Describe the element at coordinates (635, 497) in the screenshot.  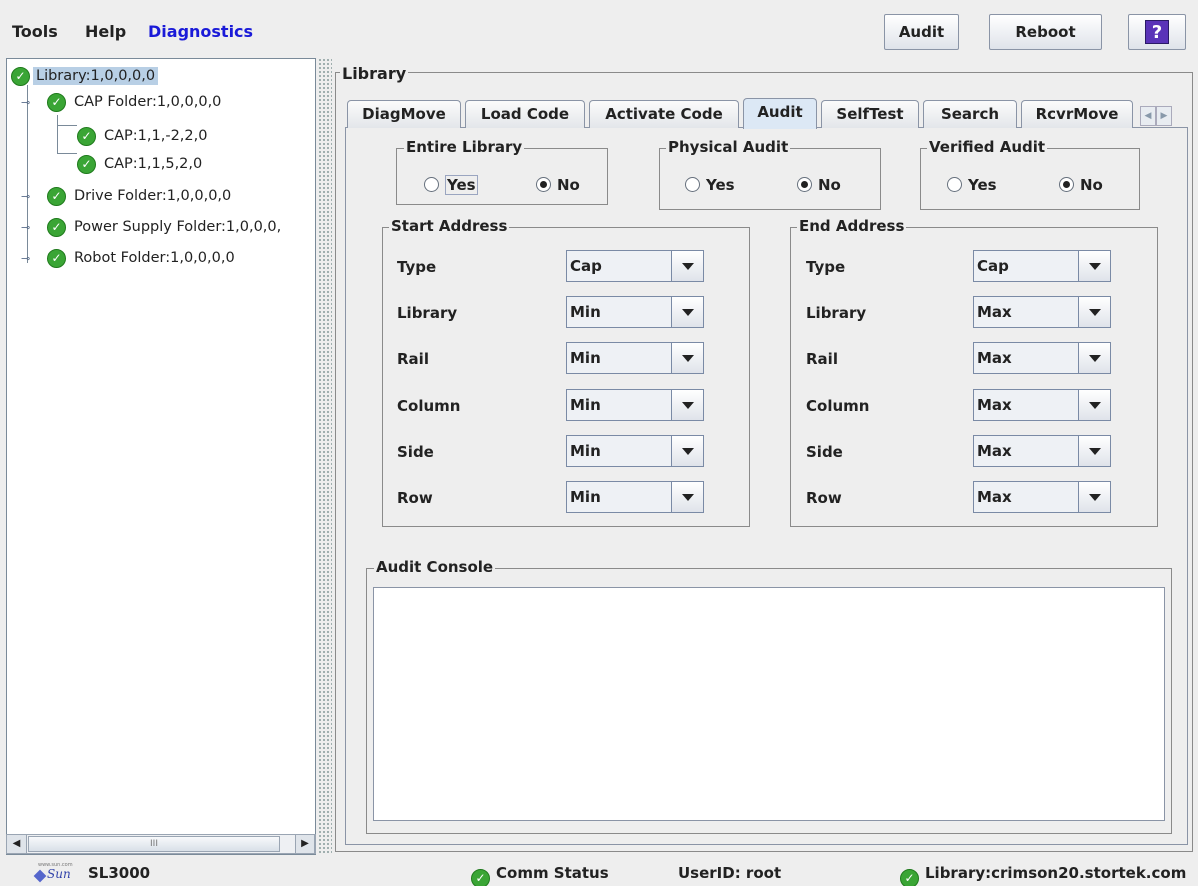
I see `start-row-select: Min` at that location.